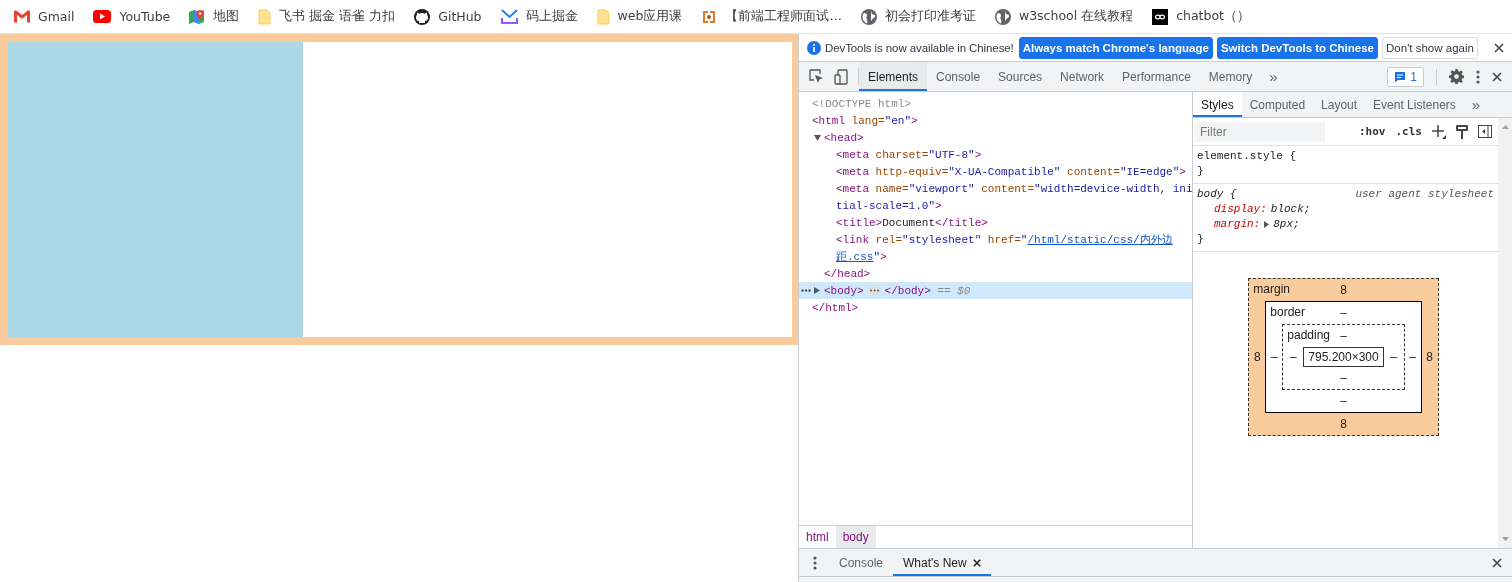  What do you see at coordinates (844, 137) in the screenshot?
I see `code-line: <head>` at bounding box center [844, 137].